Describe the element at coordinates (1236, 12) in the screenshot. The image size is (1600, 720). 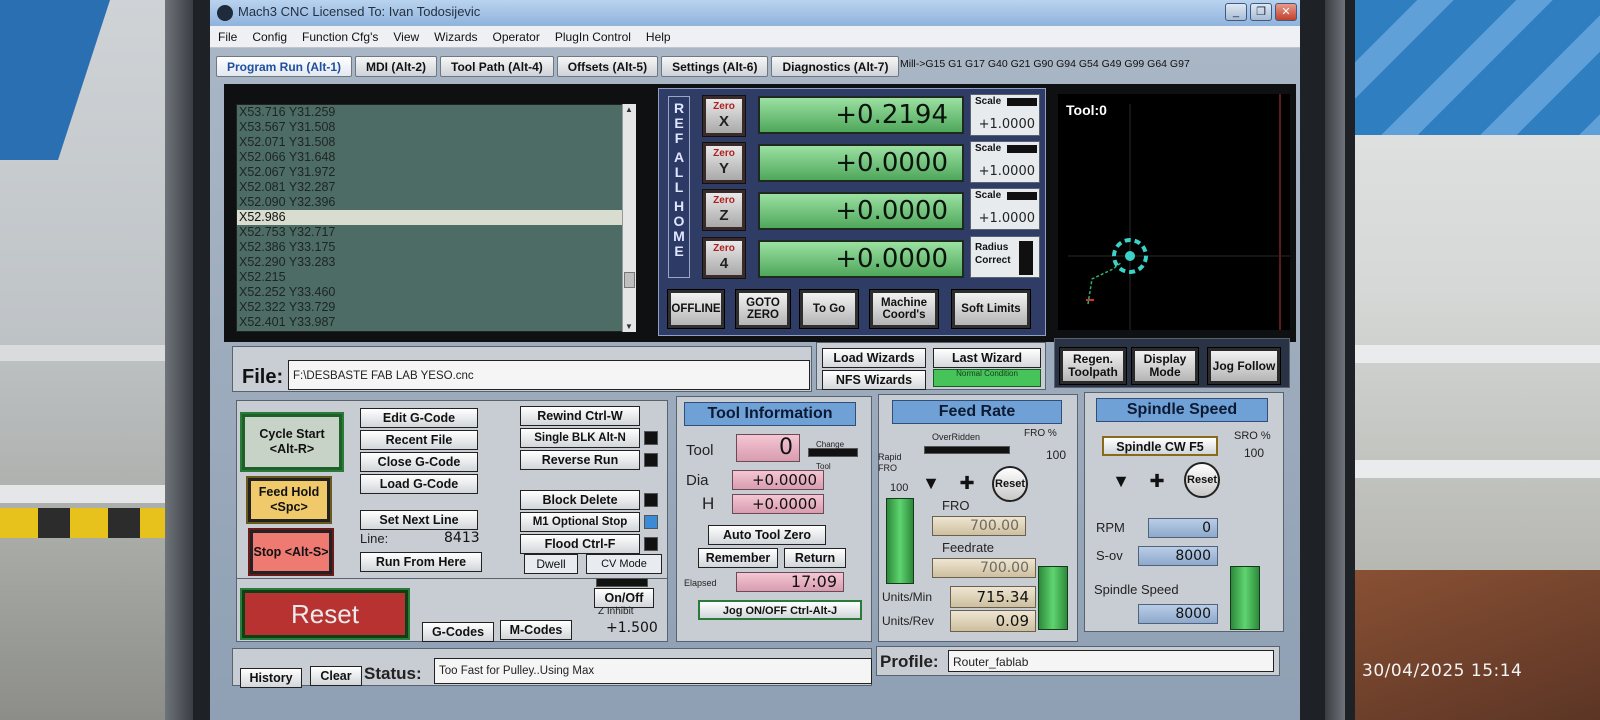
I see `minimize-button: _` at that location.